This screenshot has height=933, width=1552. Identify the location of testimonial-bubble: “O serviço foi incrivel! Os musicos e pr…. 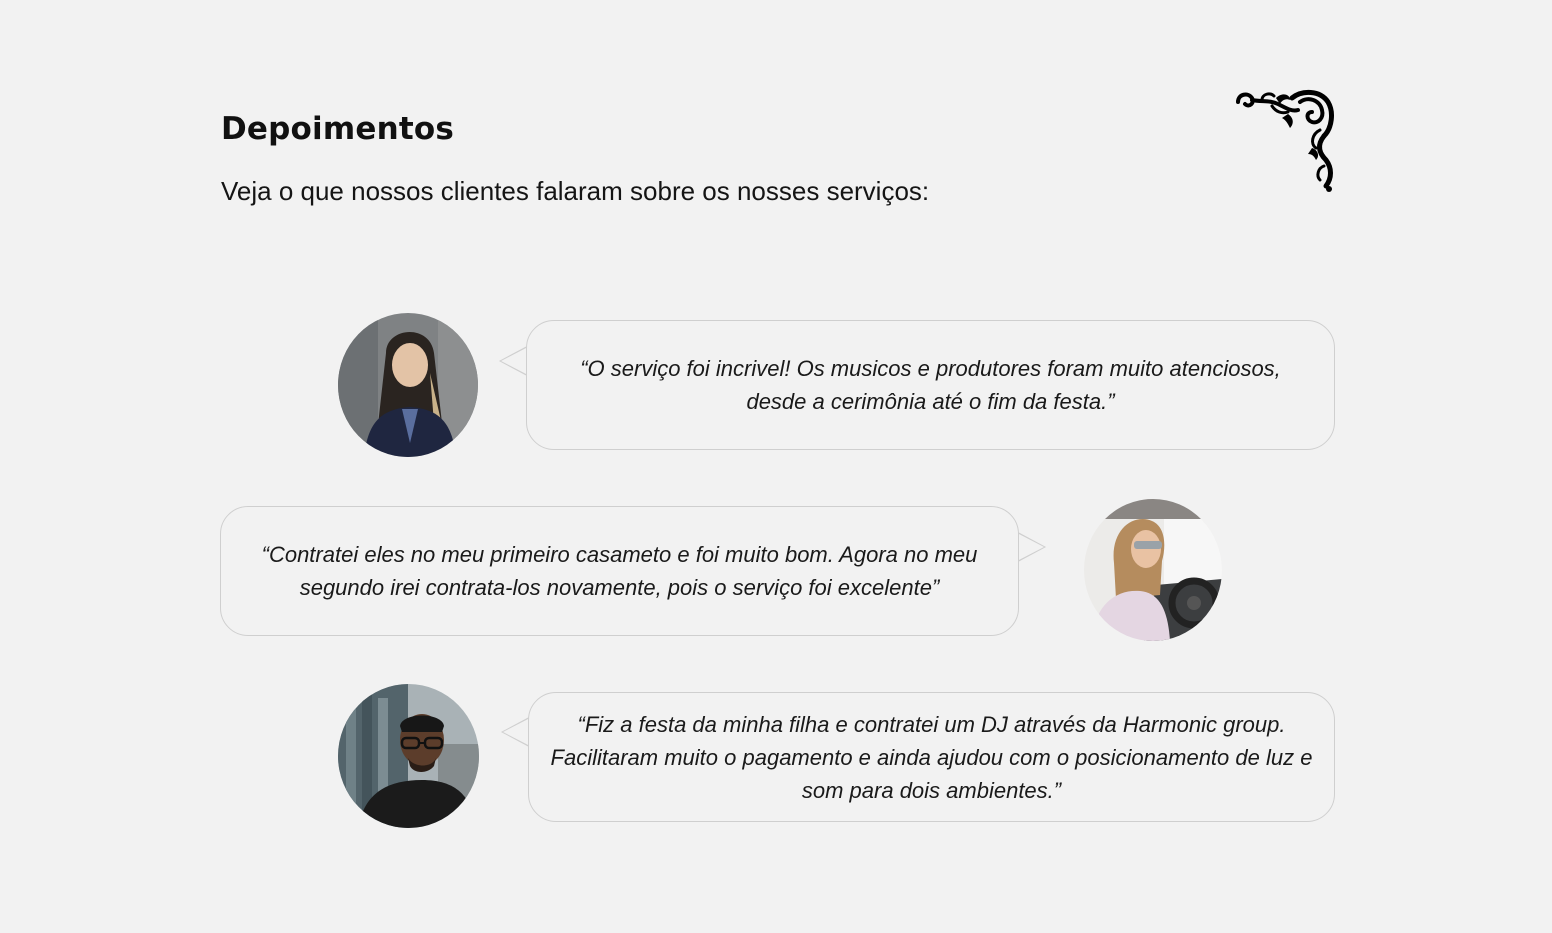
(930, 385).